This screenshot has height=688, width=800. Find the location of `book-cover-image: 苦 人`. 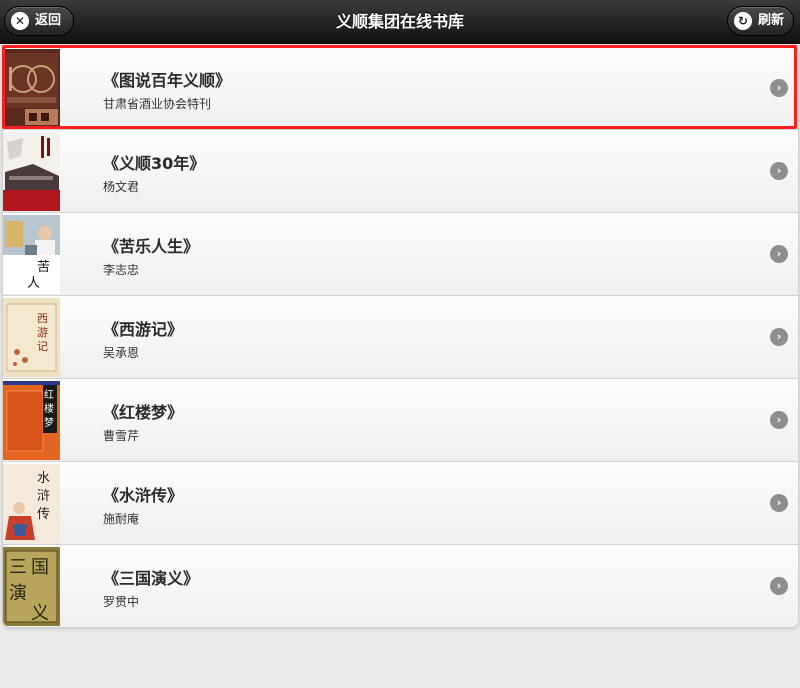

book-cover-image: 苦 人 is located at coordinates (31, 254).